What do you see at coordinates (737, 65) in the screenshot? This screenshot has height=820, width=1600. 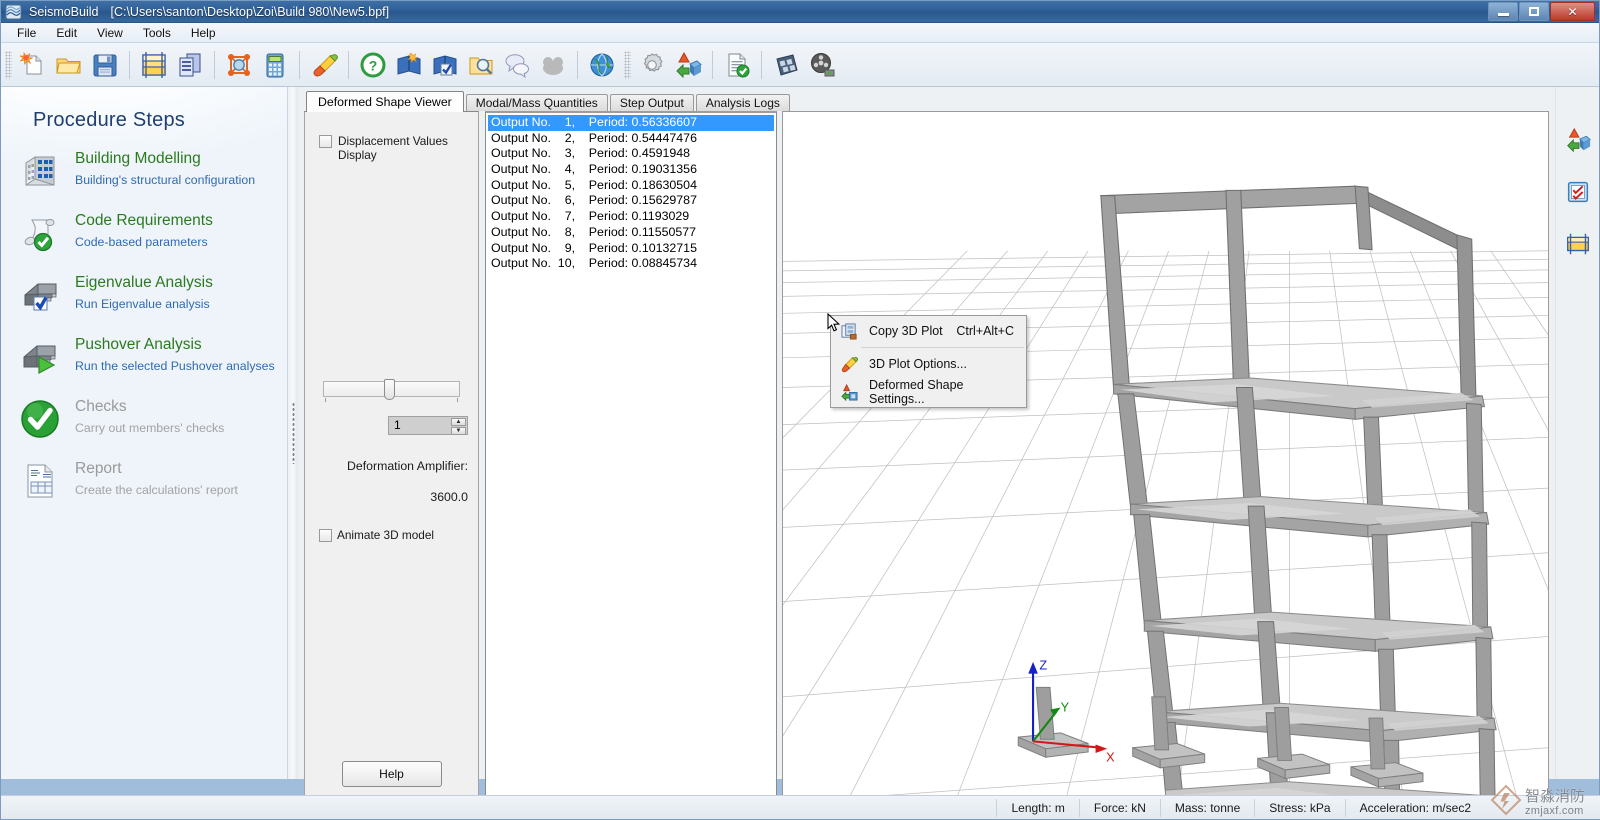 I see `report-check-button` at bounding box center [737, 65].